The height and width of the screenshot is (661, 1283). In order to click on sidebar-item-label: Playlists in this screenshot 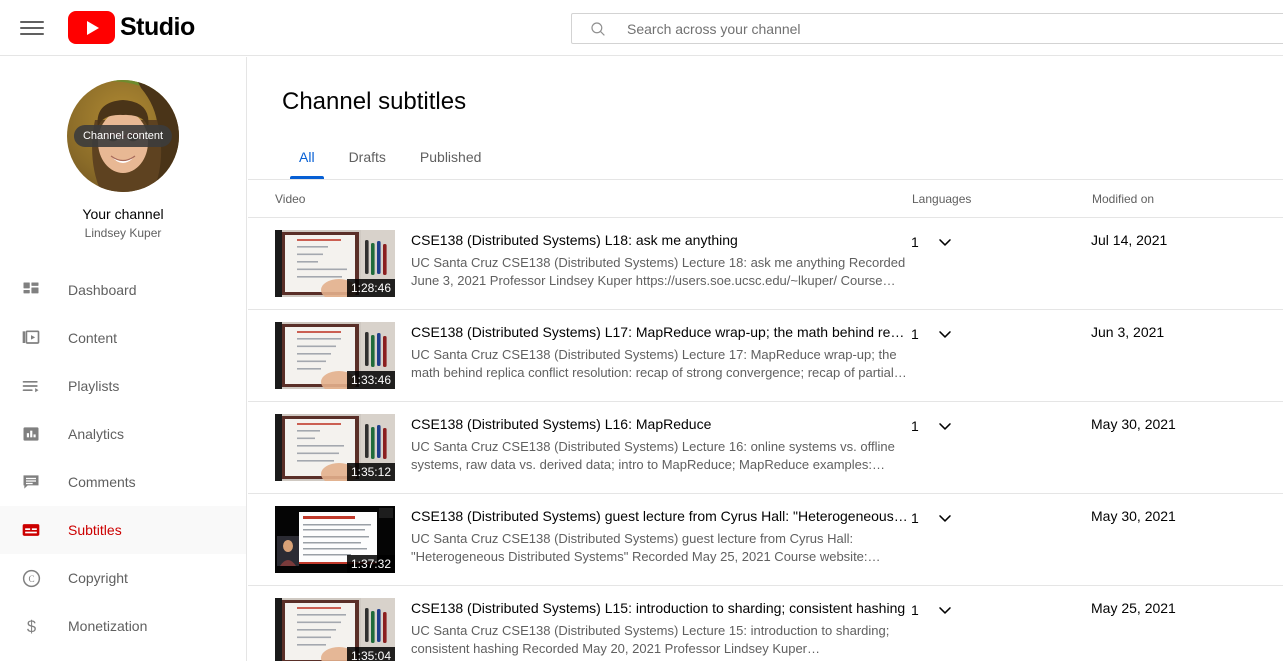, I will do `click(94, 386)`.